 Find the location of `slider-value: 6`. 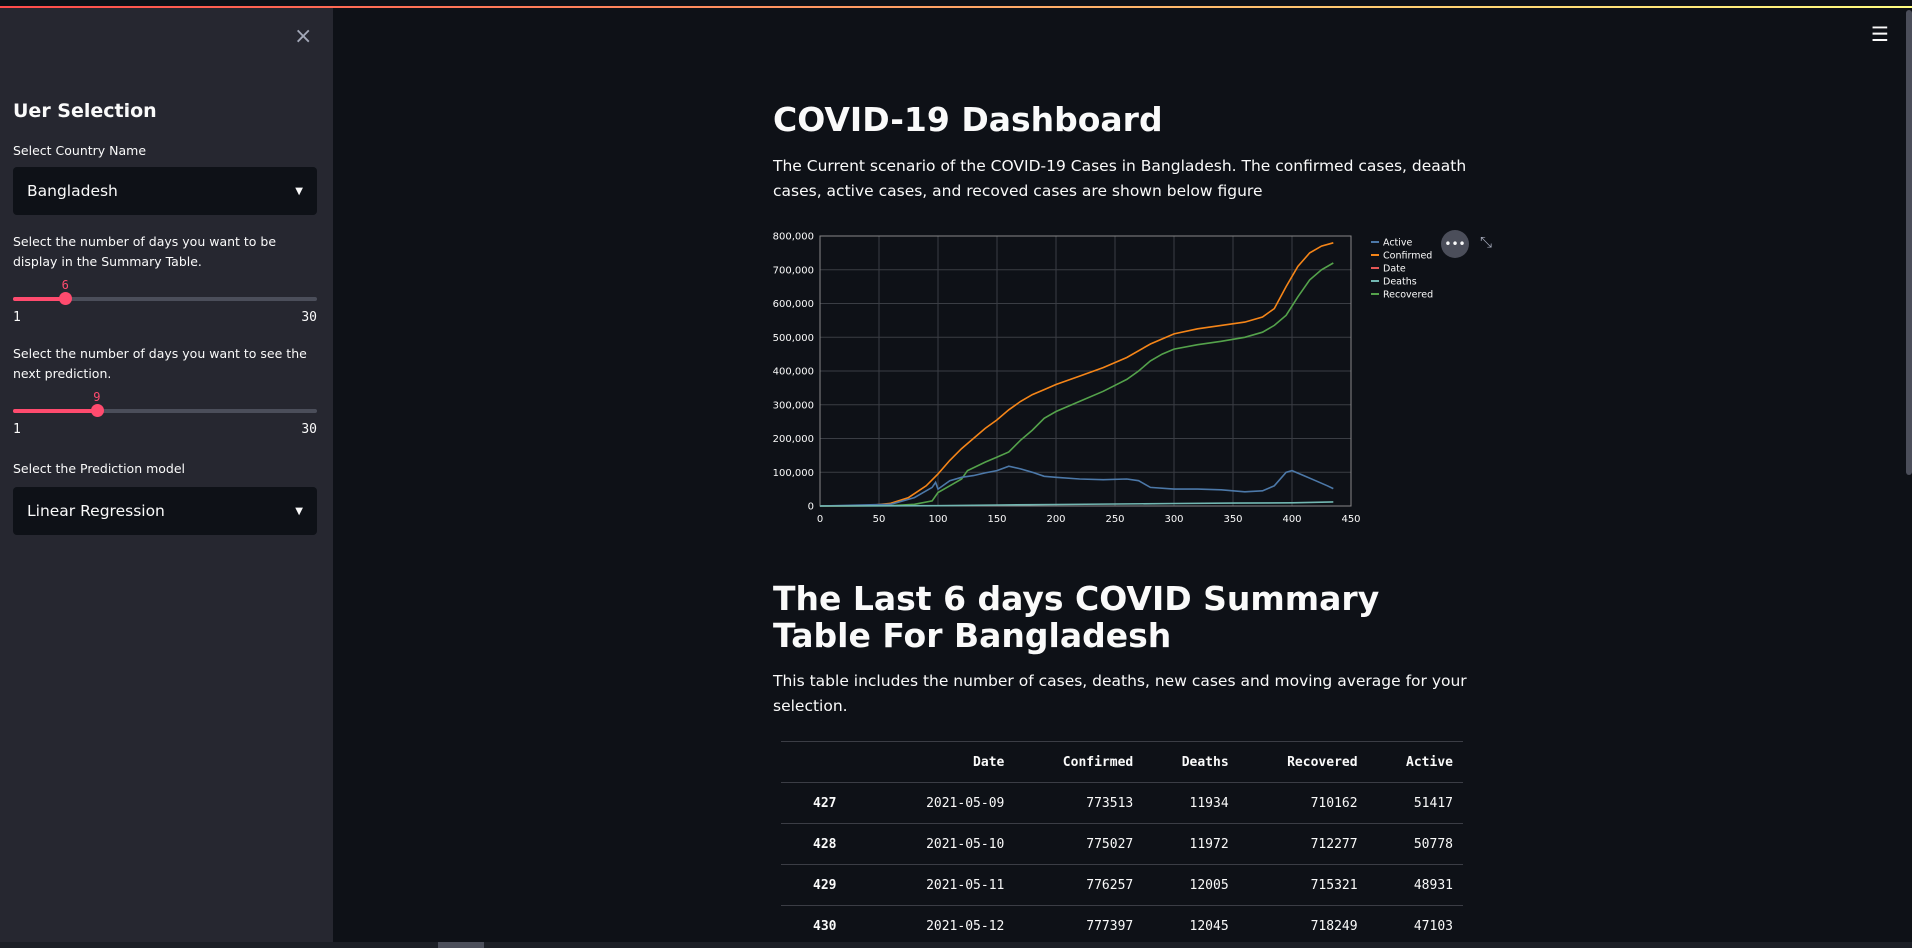

slider-value: 6 is located at coordinates (65, 285).